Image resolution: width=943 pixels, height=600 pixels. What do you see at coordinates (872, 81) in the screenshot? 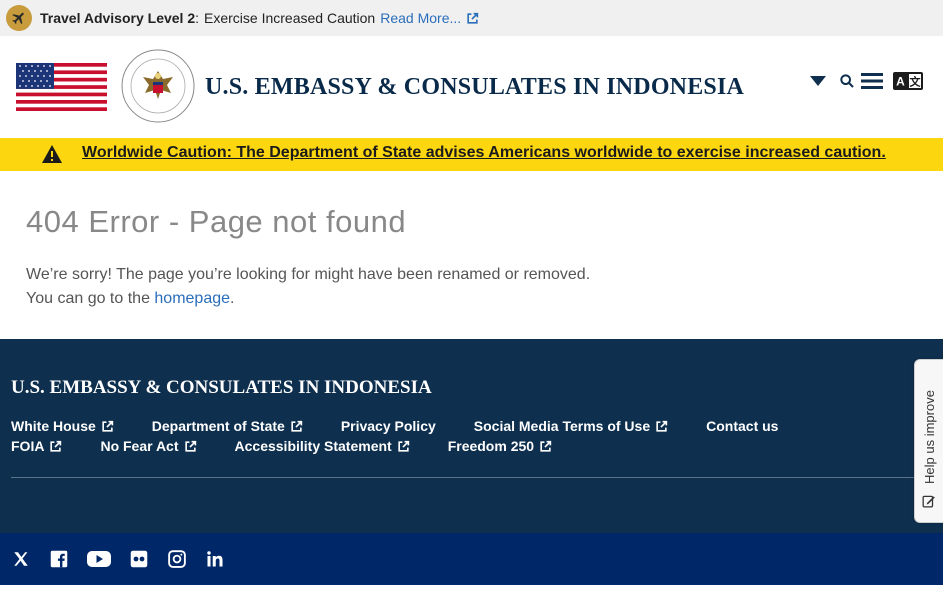
I see `menu-icon` at bounding box center [872, 81].